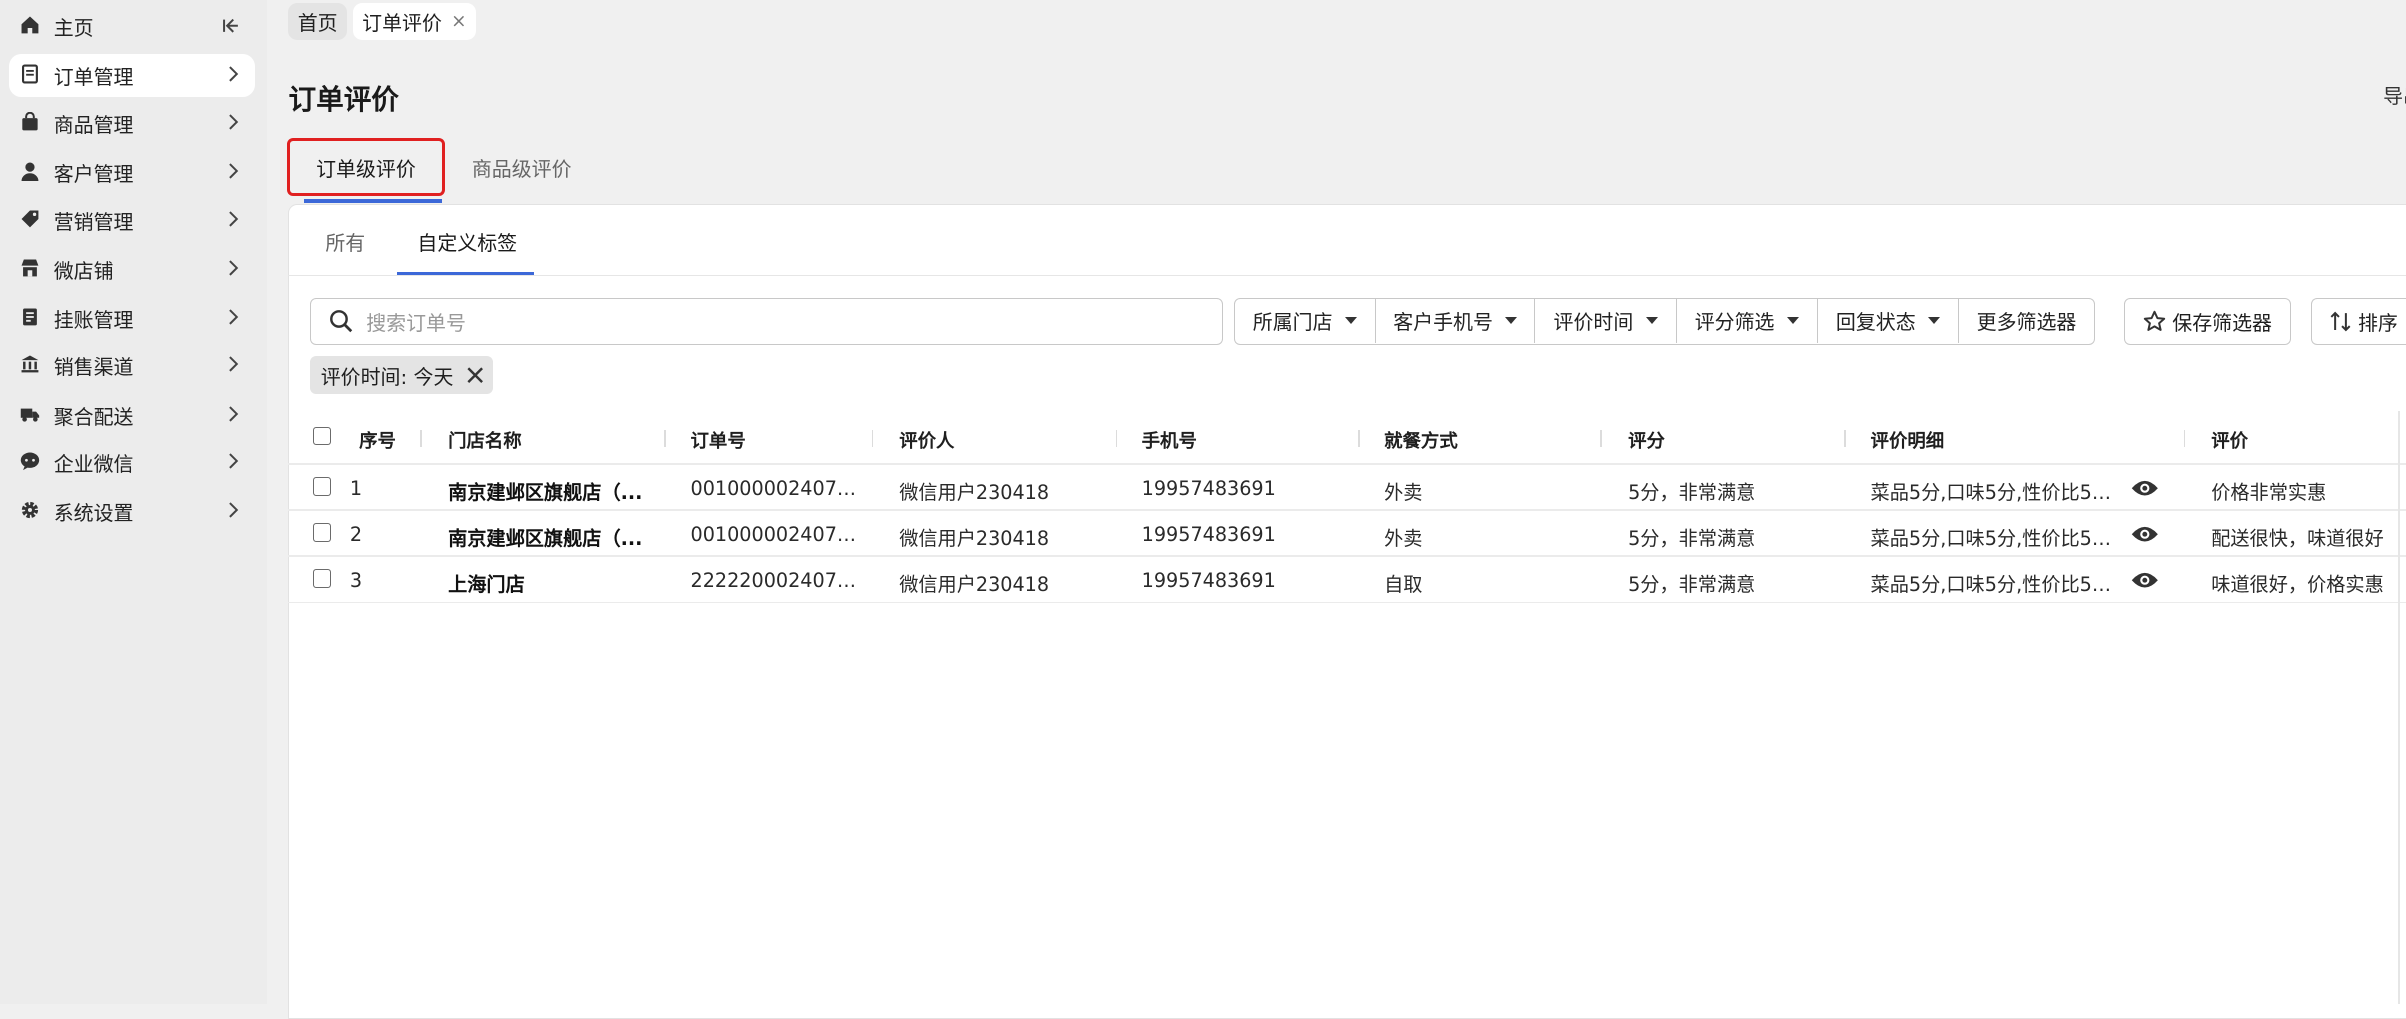 The width and height of the screenshot is (2406, 1019). What do you see at coordinates (1292, 322) in the screenshot?
I see `filter-label: 所属门店` at bounding box center [1292, 322].